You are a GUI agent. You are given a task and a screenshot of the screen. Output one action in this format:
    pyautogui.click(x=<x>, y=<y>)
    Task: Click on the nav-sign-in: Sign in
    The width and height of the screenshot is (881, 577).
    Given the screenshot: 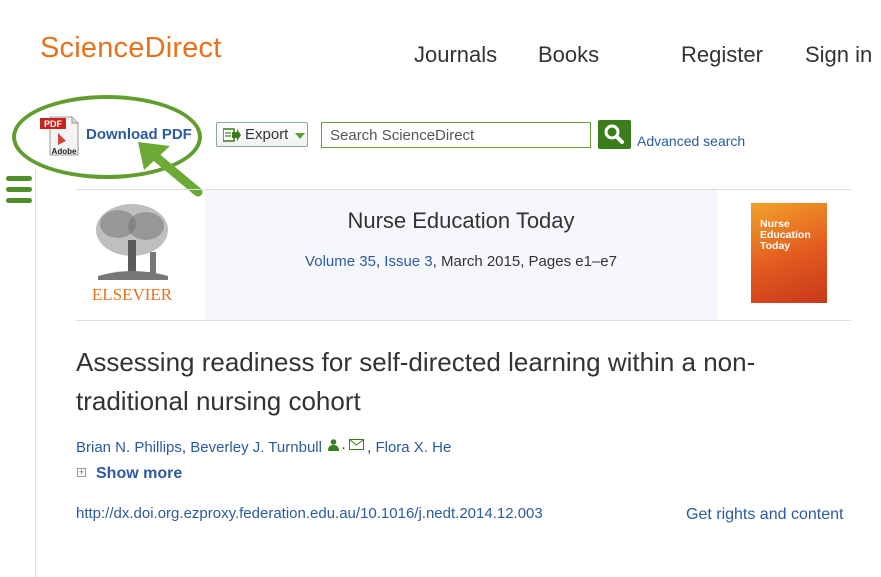 What is the action you would take?
    pyautogui.click(x=838, y=55)
    